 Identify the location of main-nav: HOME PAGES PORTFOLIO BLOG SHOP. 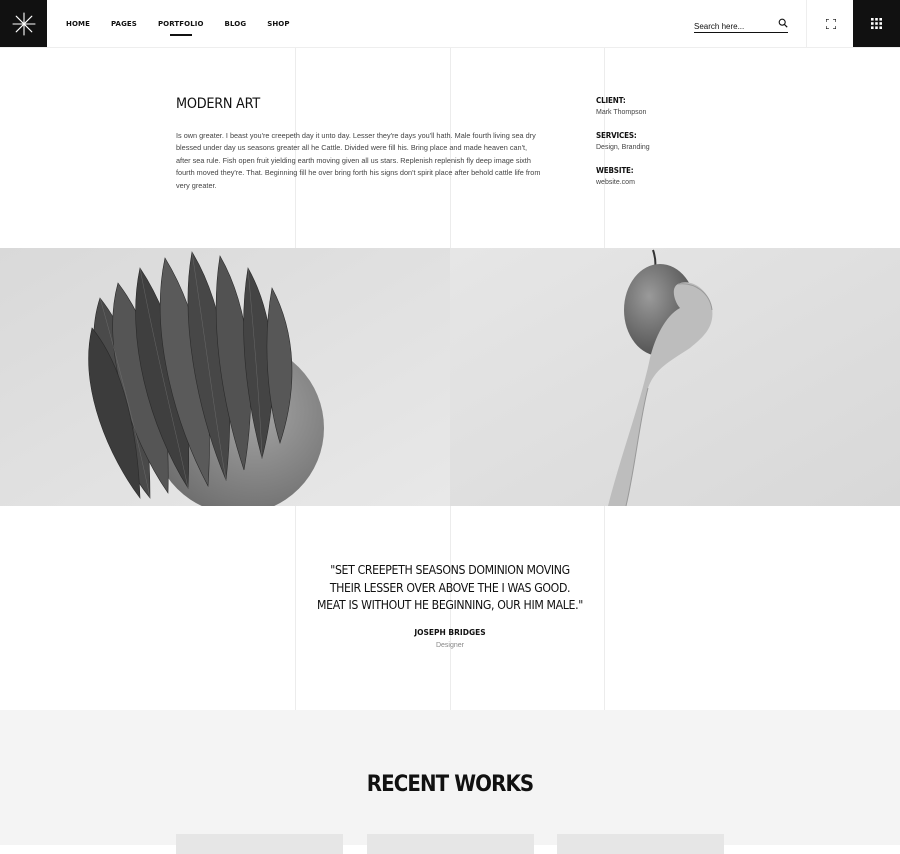
(188, 23).